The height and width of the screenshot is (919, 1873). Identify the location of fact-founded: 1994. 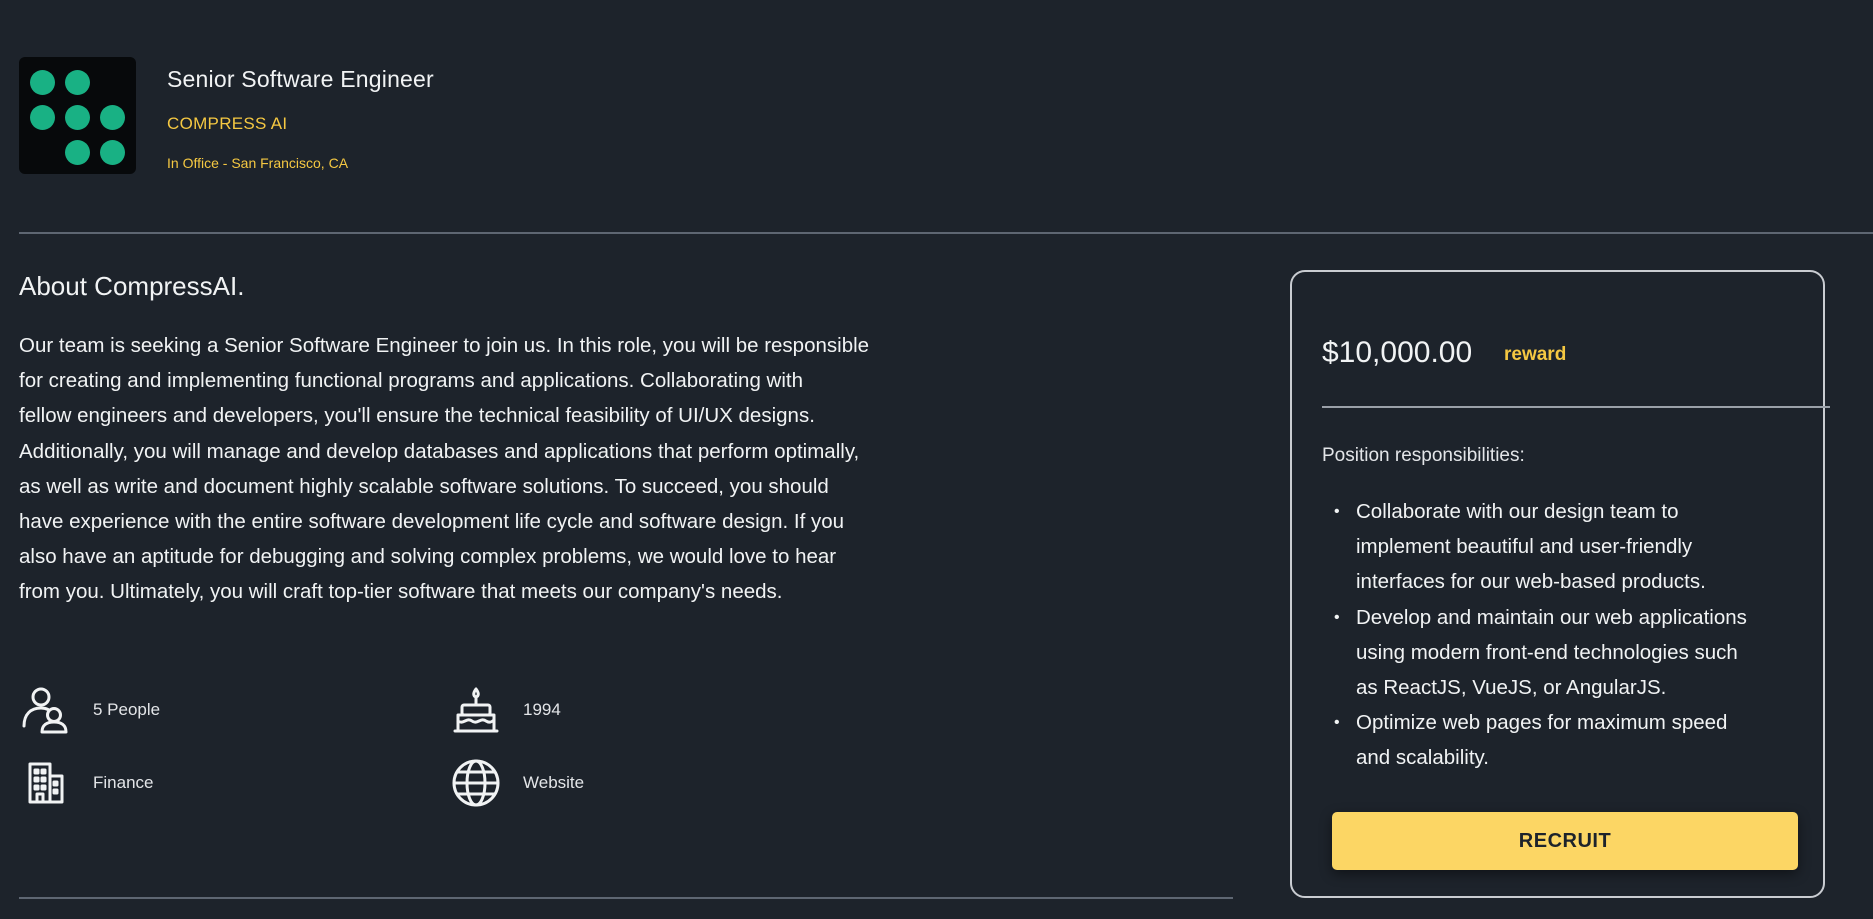
(505, 710).